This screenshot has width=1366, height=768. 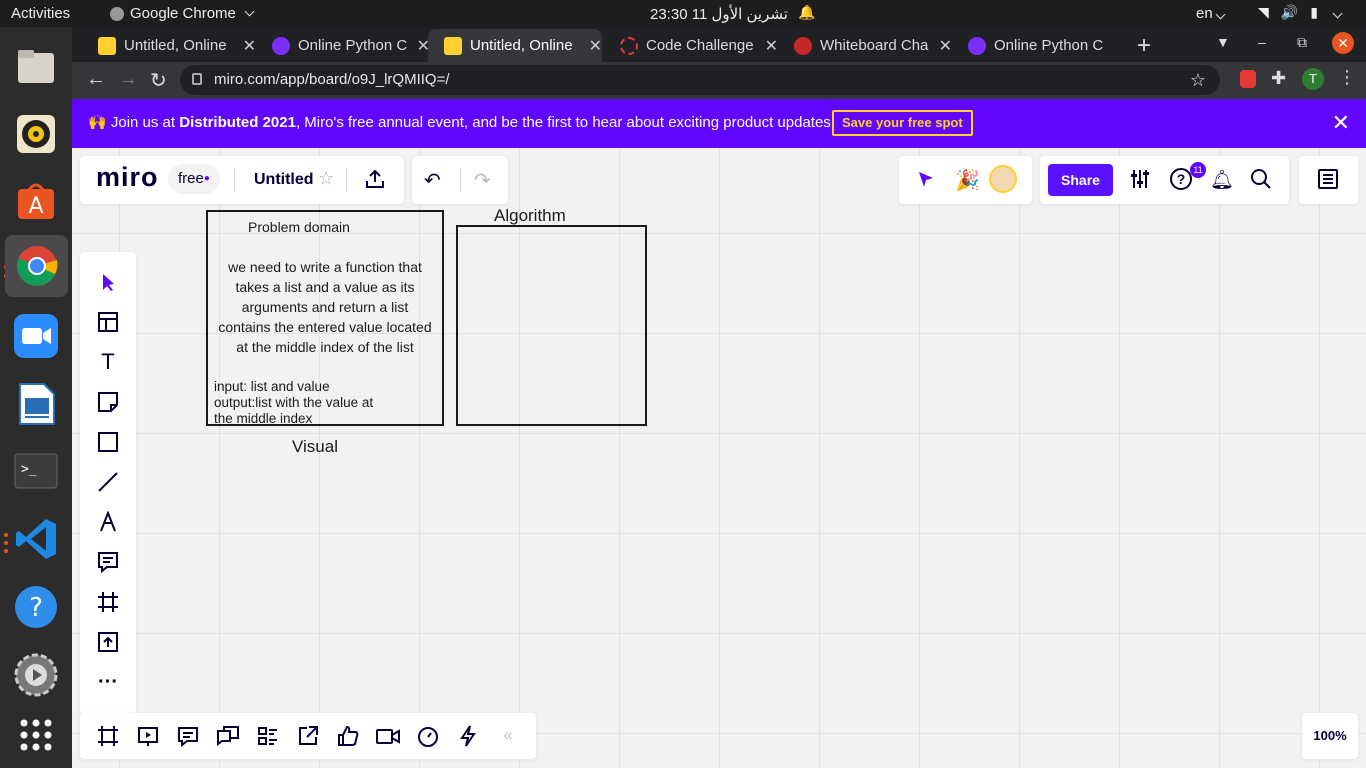 What do you see at coordinates (1144, 46) in the screenshot?
I see `new-tab-button: +` at bounding box center [1144, 46].